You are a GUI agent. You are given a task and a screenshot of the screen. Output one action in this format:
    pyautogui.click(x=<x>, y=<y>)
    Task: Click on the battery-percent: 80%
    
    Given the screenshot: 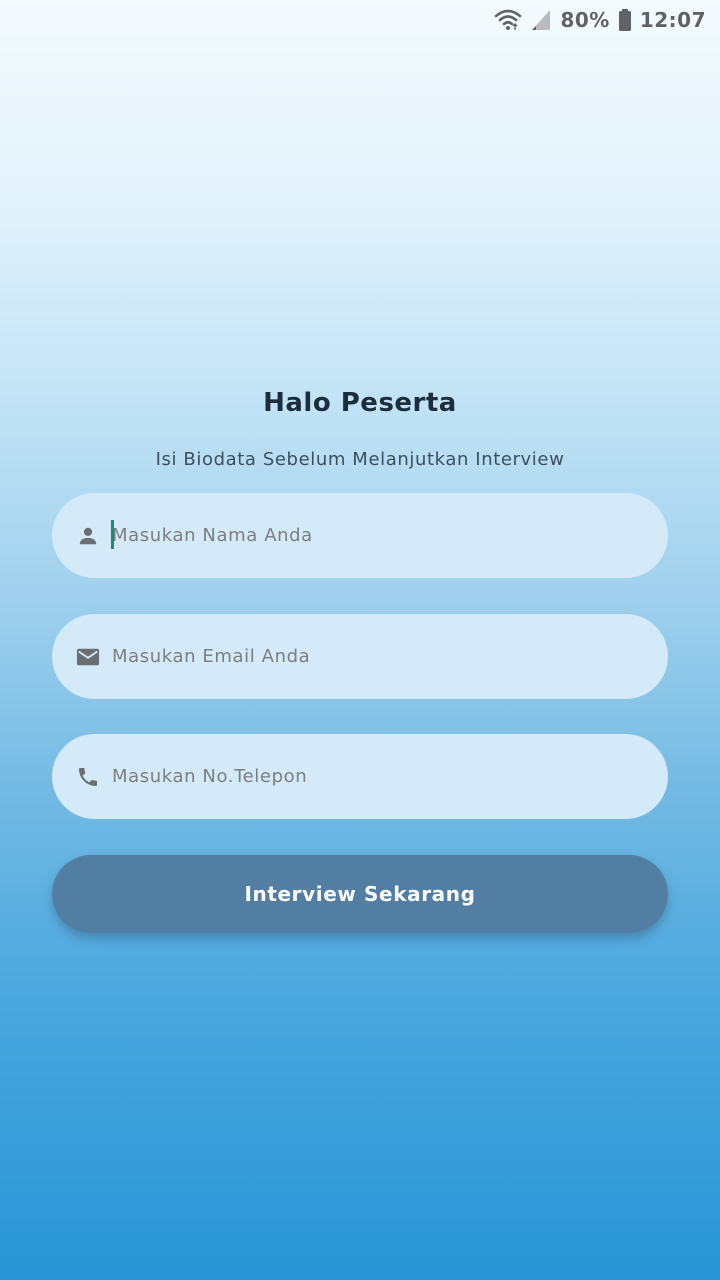 What is the action you would take?
    pyautogui.click(x=585, y=20)
    